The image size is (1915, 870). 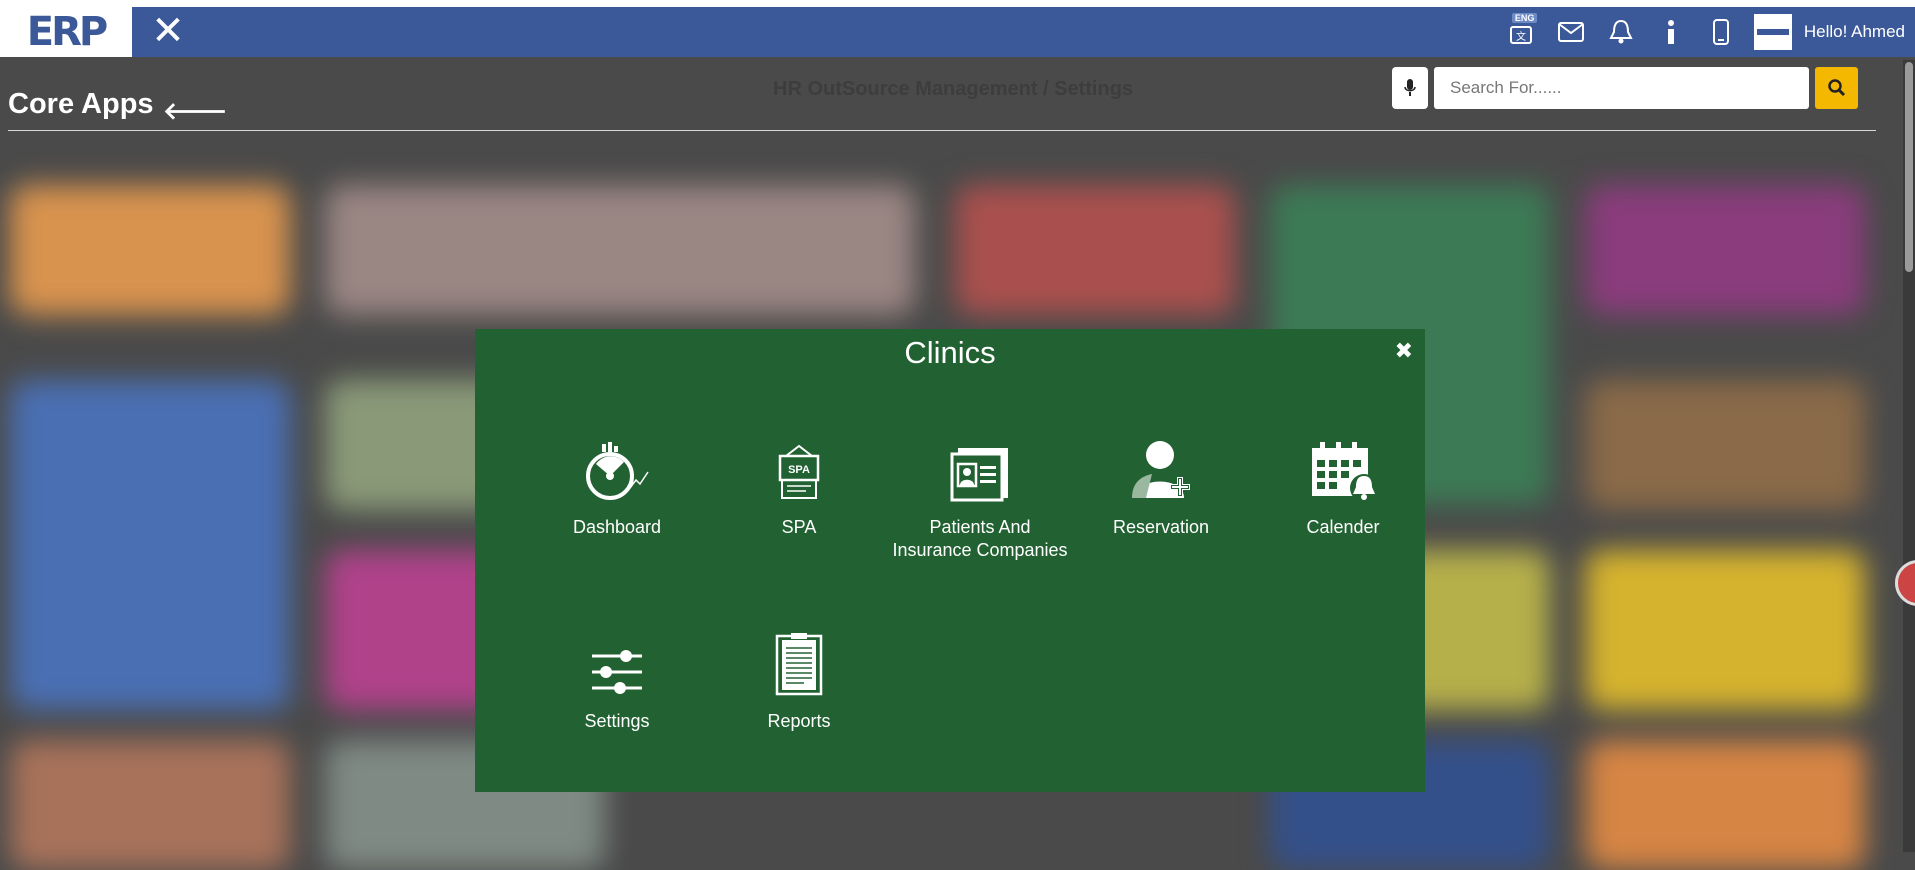 What do you see at coordinates (617, 471) in the screenshot?
I see `dashboard-gauge-icon` at bounding box center [617, 471].